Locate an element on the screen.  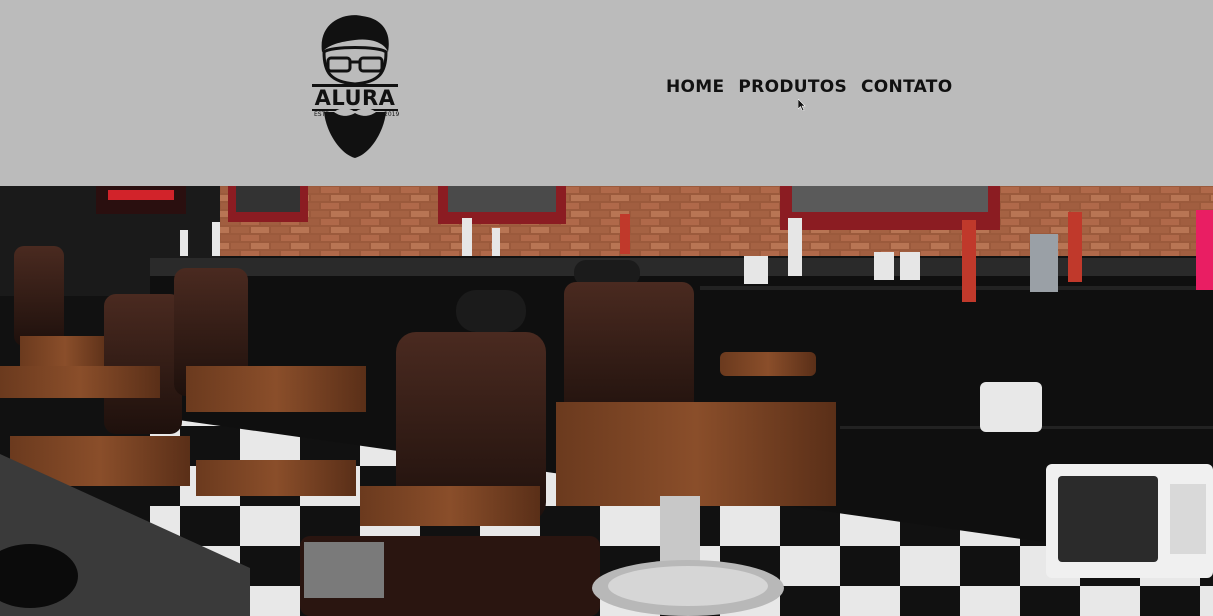
mouse-cursor-icon is located at coordinates (802, 105).